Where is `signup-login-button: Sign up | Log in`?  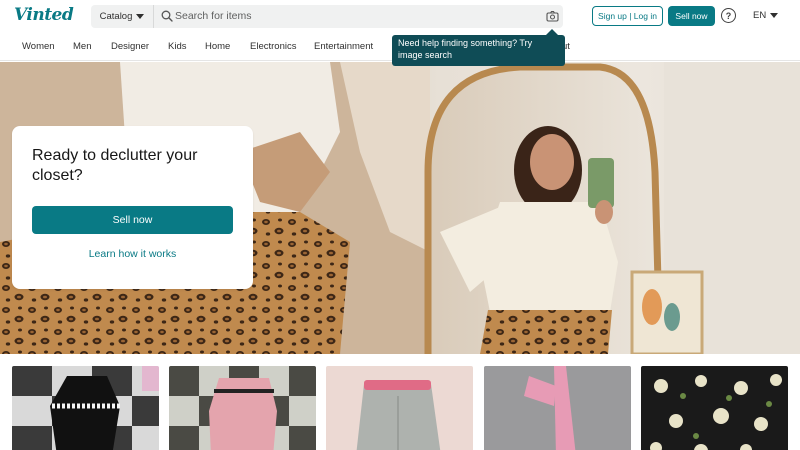 signup-login-button: Sign up | Log in is located at coordinates (627, 16).